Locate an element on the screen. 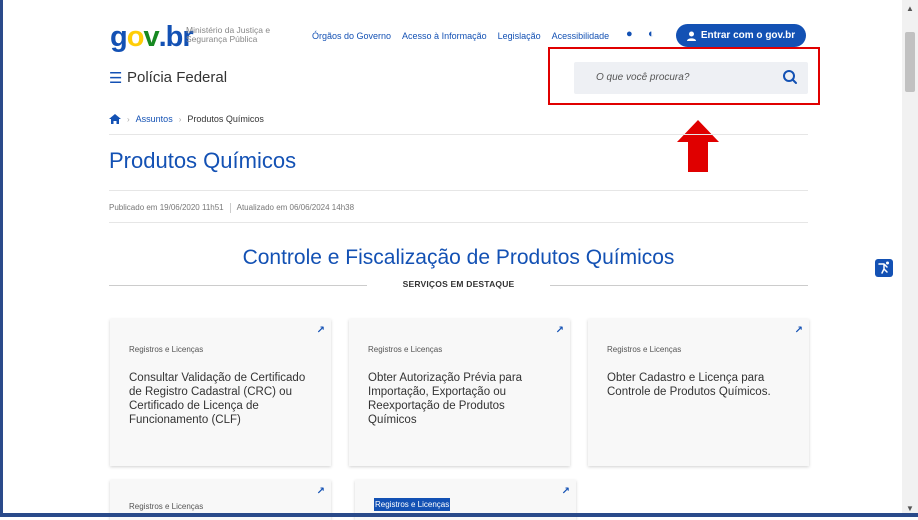  contrast-icon: ◐ is located at coordinates (654, 34).